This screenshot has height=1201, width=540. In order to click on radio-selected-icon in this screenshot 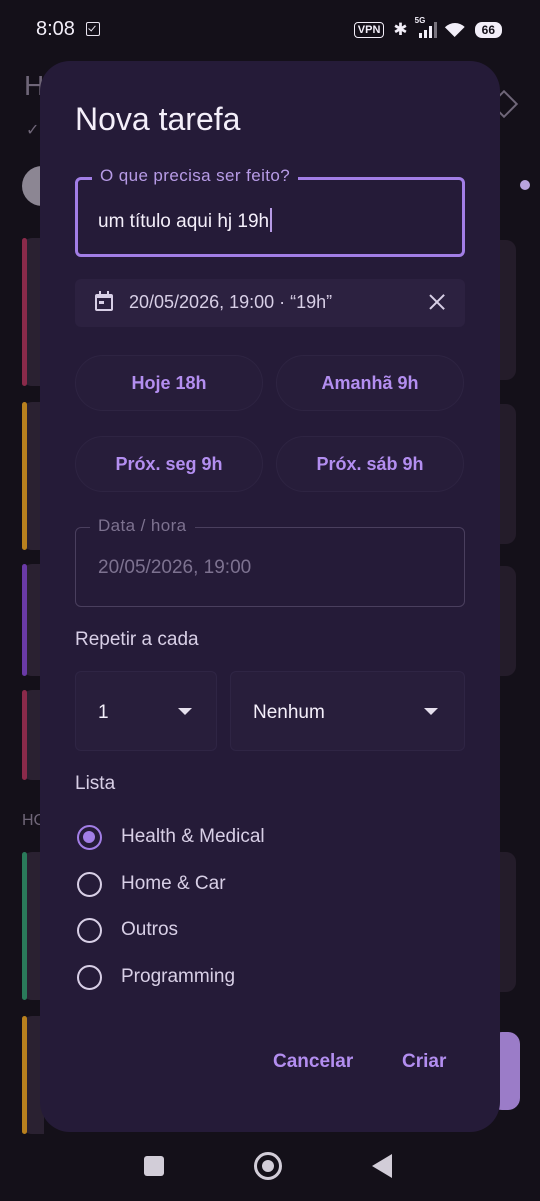, I will do `click(89, 837)`.